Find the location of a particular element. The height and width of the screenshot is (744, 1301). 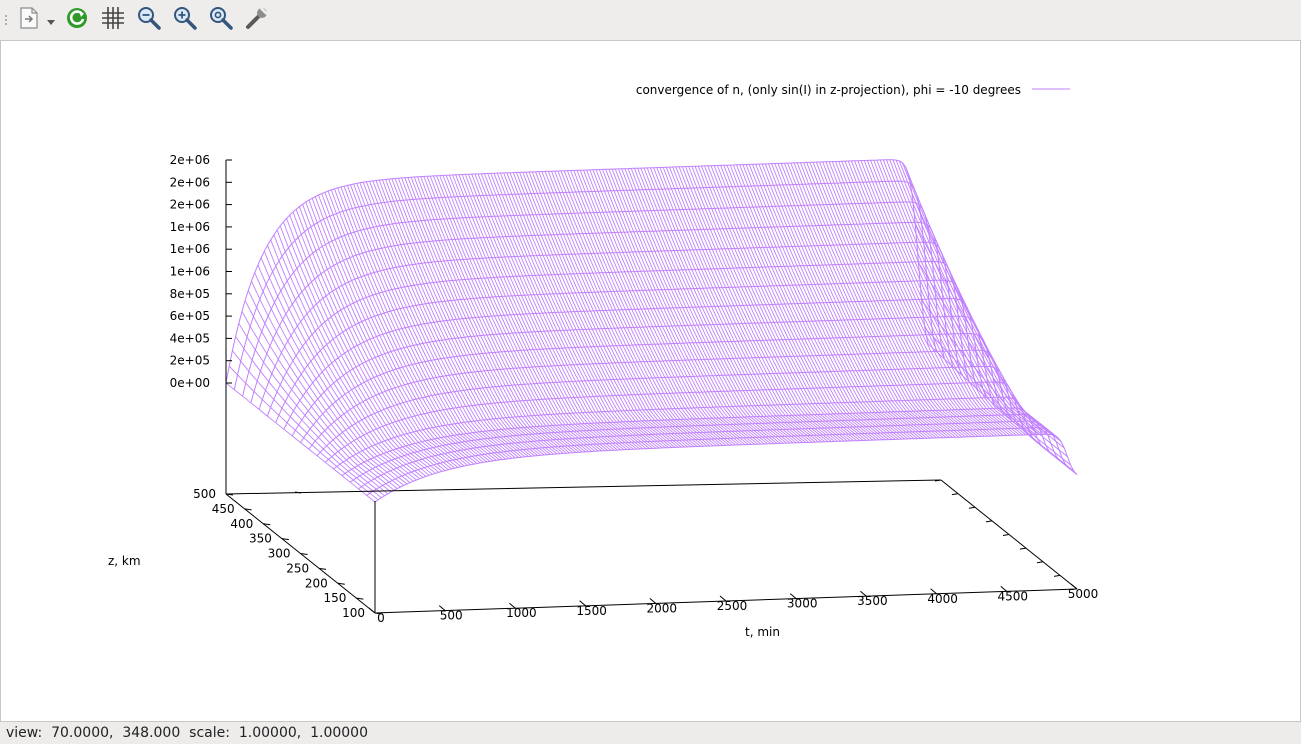

replot-button is located at coordinates (77, 20).